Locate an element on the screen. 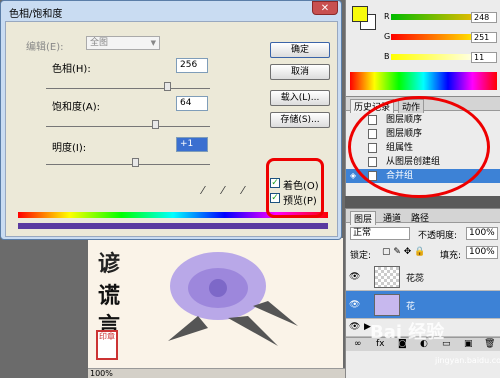 The width and height of the screenshot is (500, 378). layer-name: 花蕊 is located at coordinates (415, 279).